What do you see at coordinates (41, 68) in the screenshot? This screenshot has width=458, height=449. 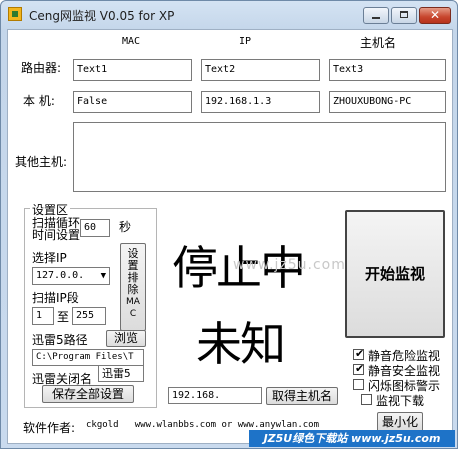 I see `router-label: 路由器:` at bounding box center [41, 68].